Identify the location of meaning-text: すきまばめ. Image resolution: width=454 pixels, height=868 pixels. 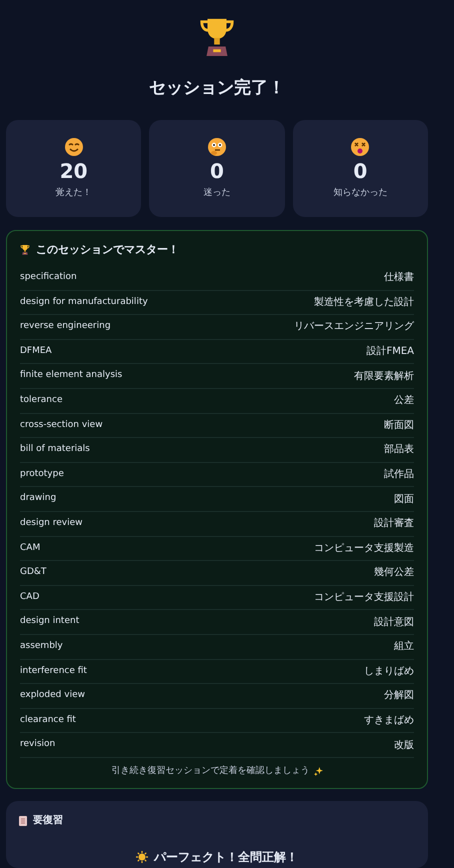
(389, 721).